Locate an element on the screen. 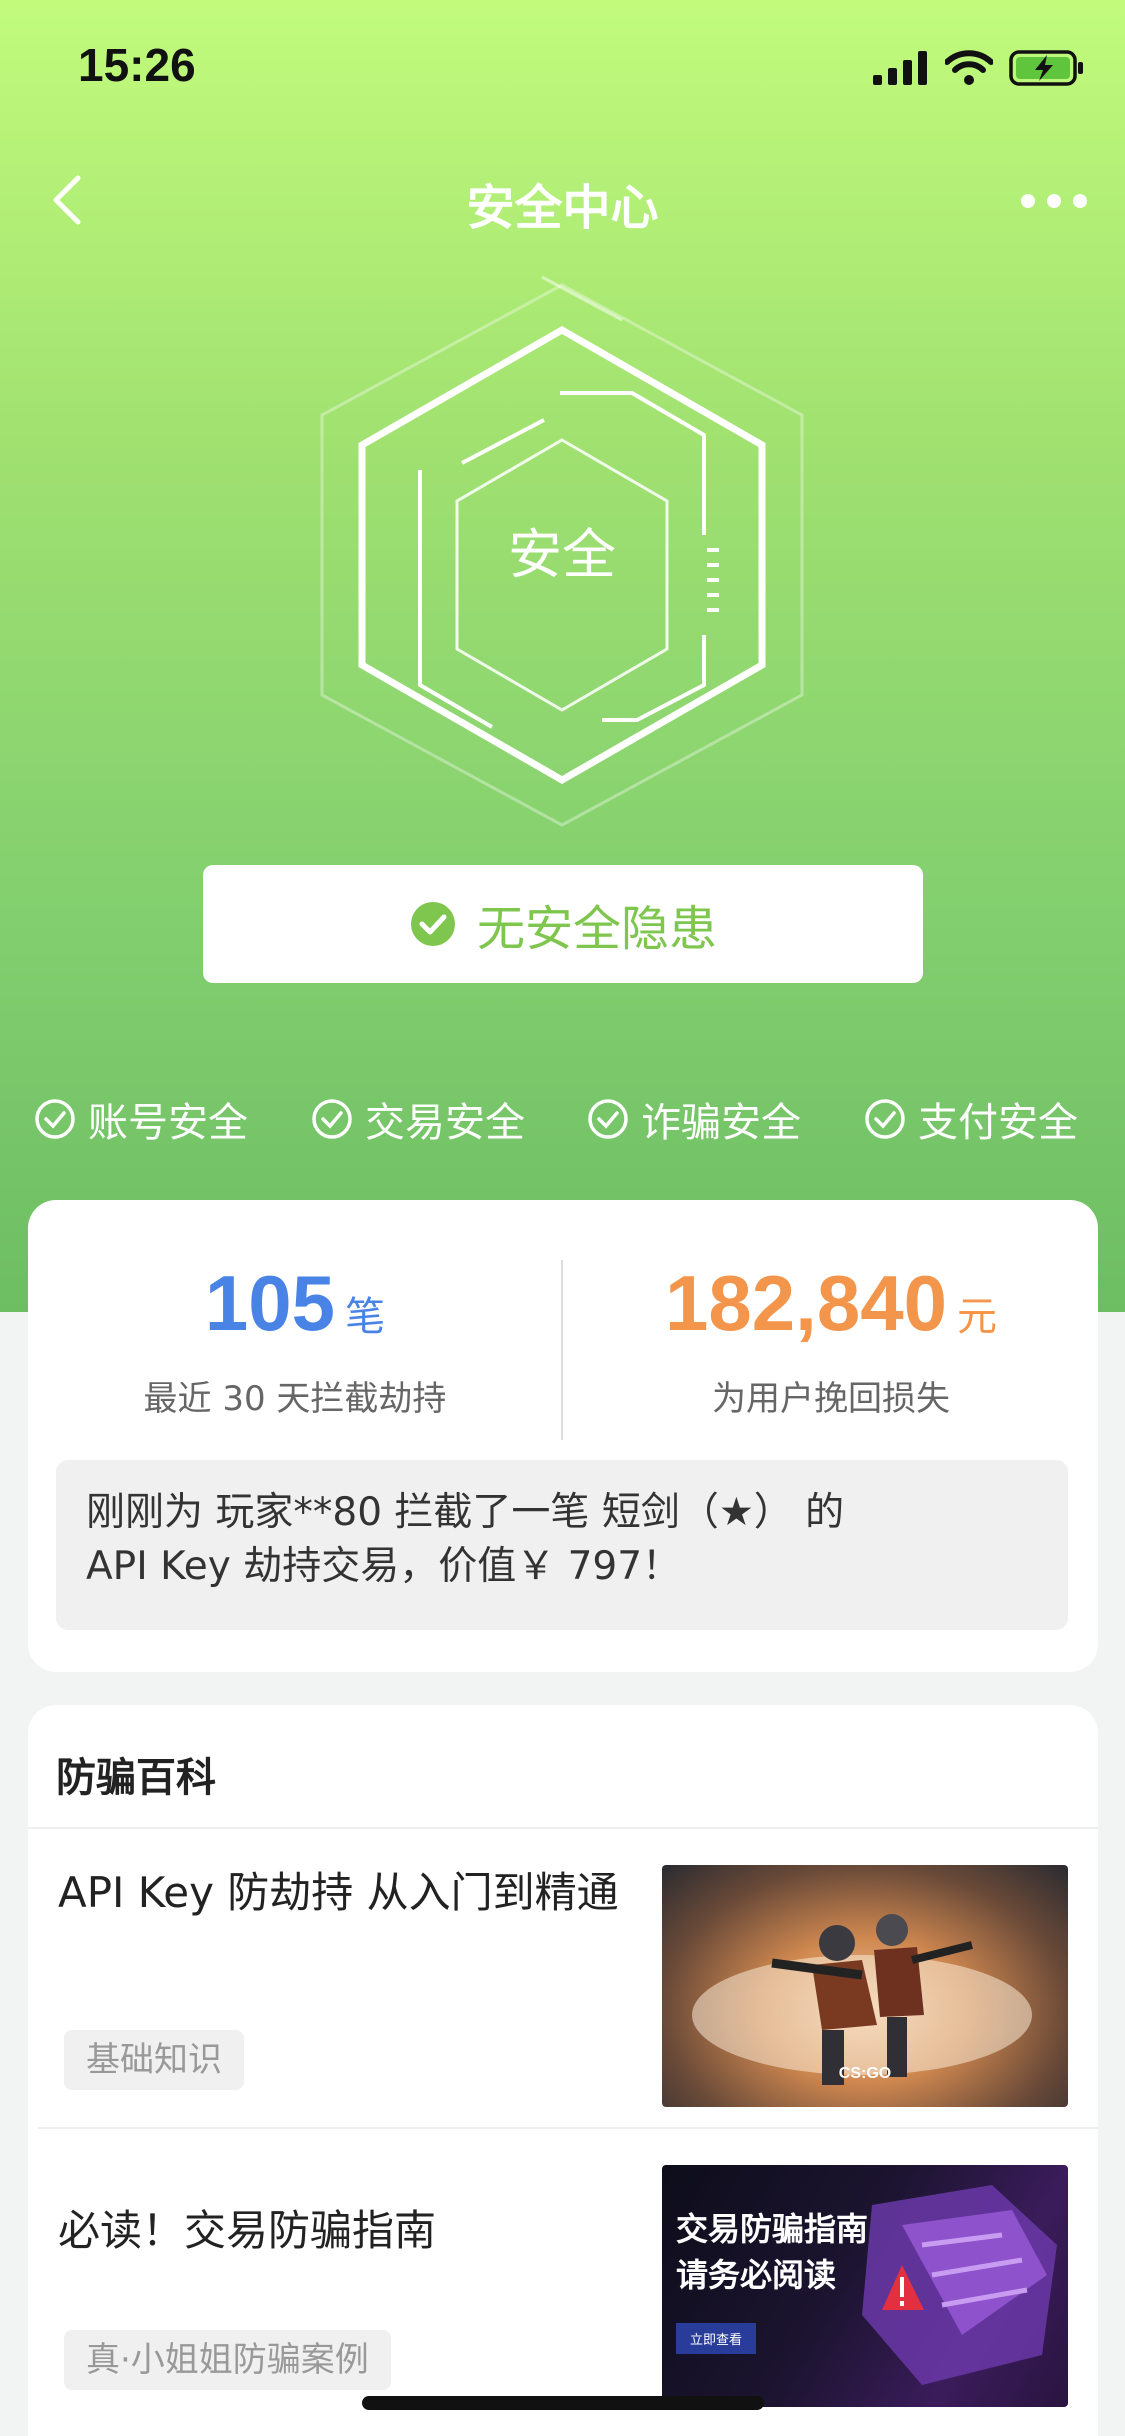  more-icon is located at coordinates (1054, 201).